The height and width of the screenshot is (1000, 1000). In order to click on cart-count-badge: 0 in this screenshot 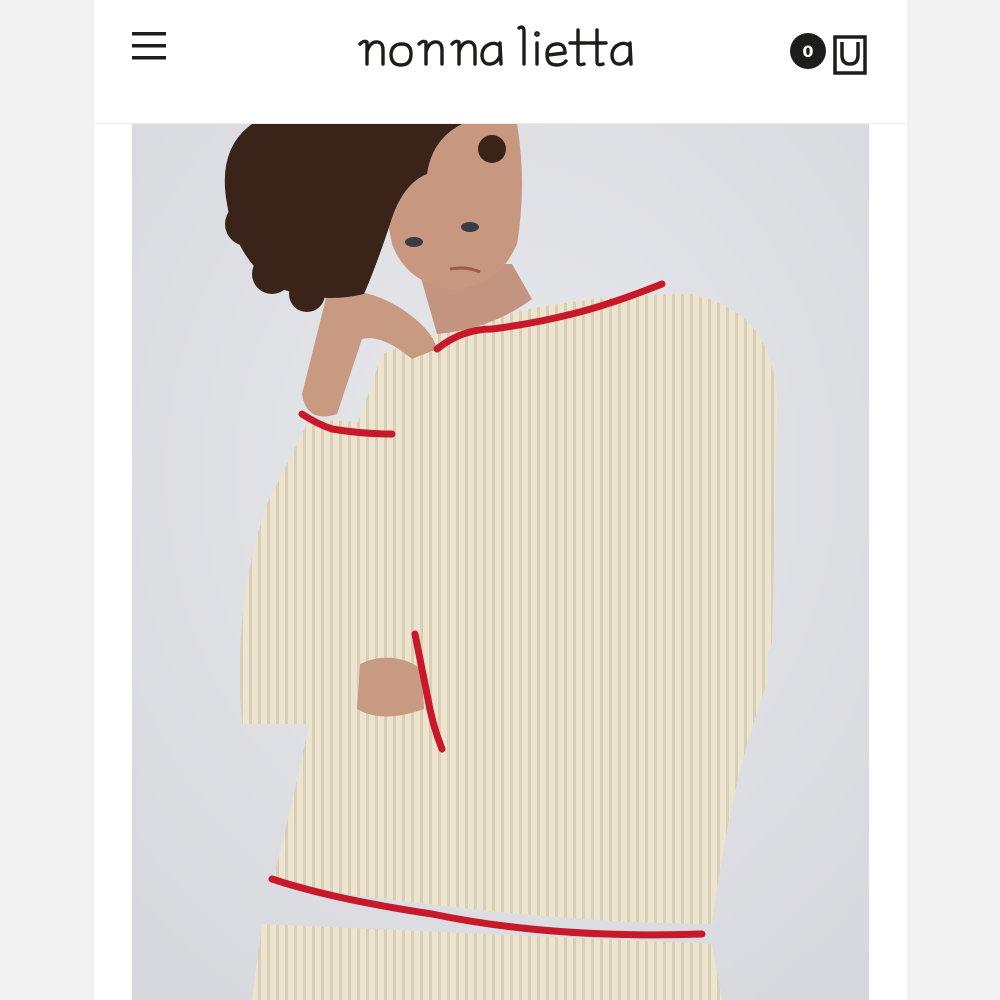, I will do `click(808, 51)`.